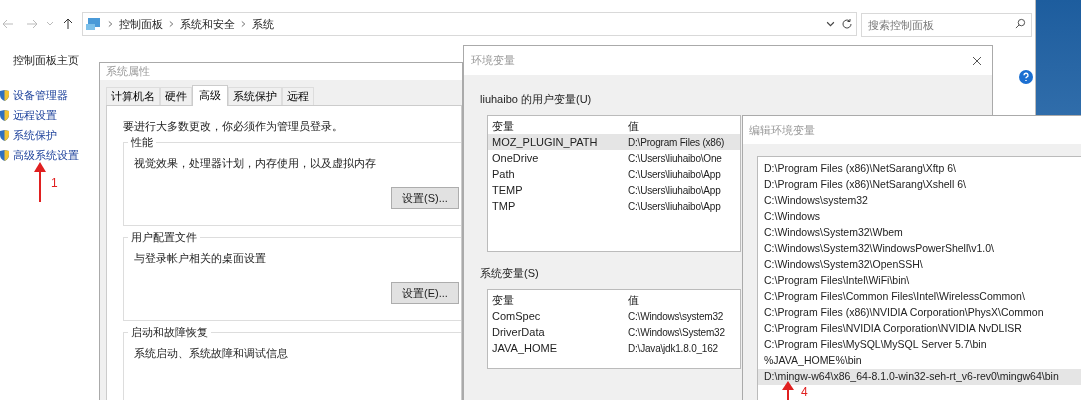 The image size is (1081, 400). What do you see at coordinates (35, 135) in the screenshot?
I see `sidebar-link: 系统保护` at bounding box center [35, 135].